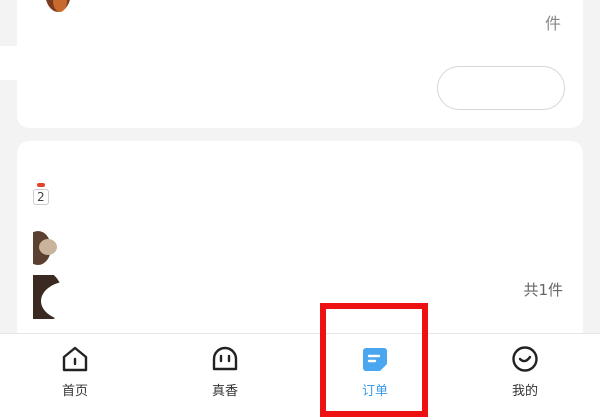  I want to click on home-icon, so click(75, 359).